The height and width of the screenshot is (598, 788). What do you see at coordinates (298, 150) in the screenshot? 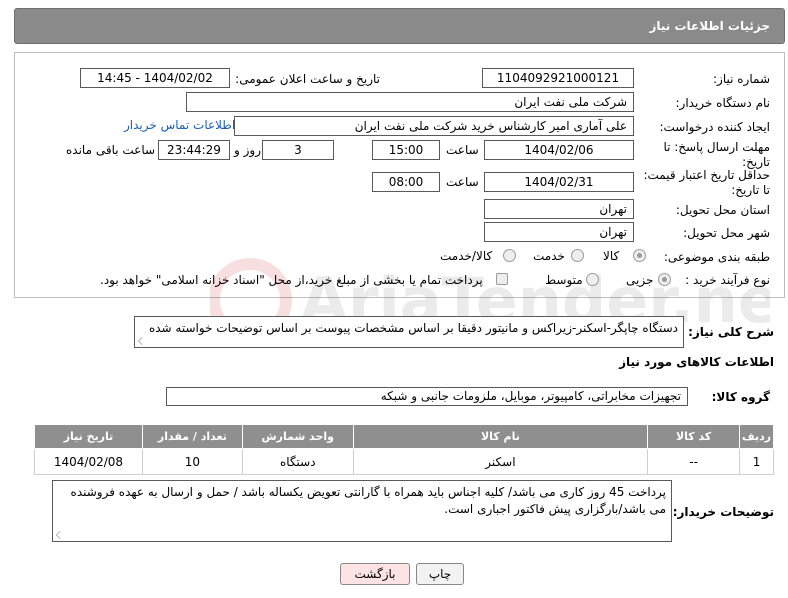
I see `days-field: 3` at bounding box center [298, 150].